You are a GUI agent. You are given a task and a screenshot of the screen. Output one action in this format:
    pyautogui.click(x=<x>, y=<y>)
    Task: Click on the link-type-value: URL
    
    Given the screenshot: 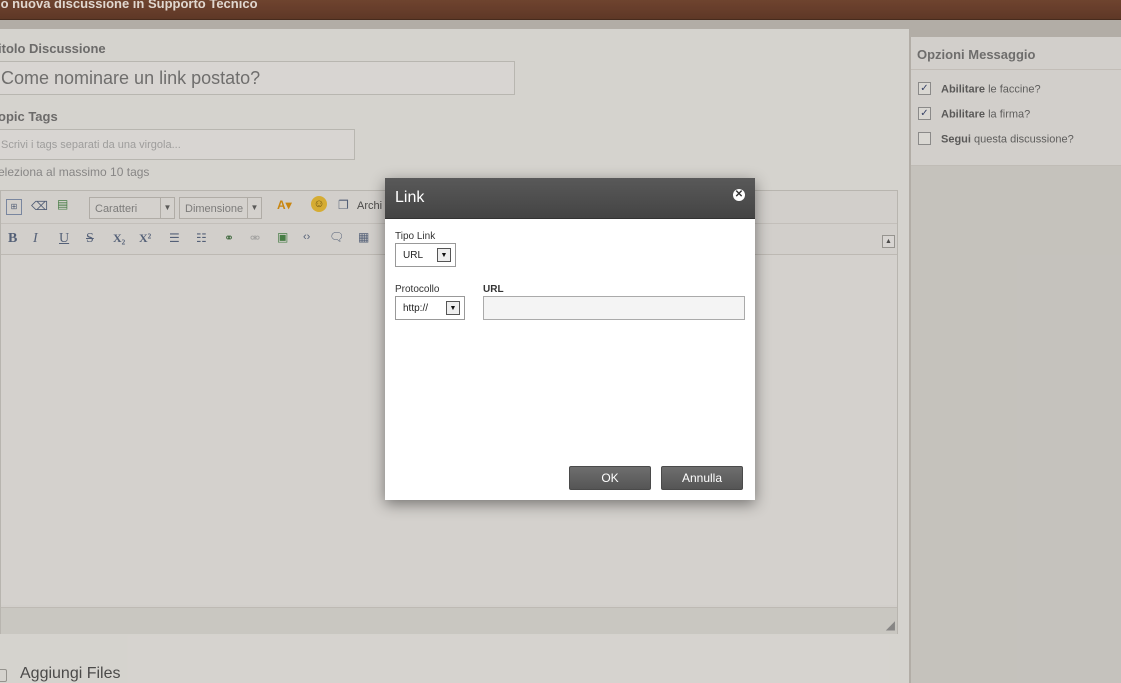 What is the action you would take?
    pyautogui.click(x=413, y=255)
    